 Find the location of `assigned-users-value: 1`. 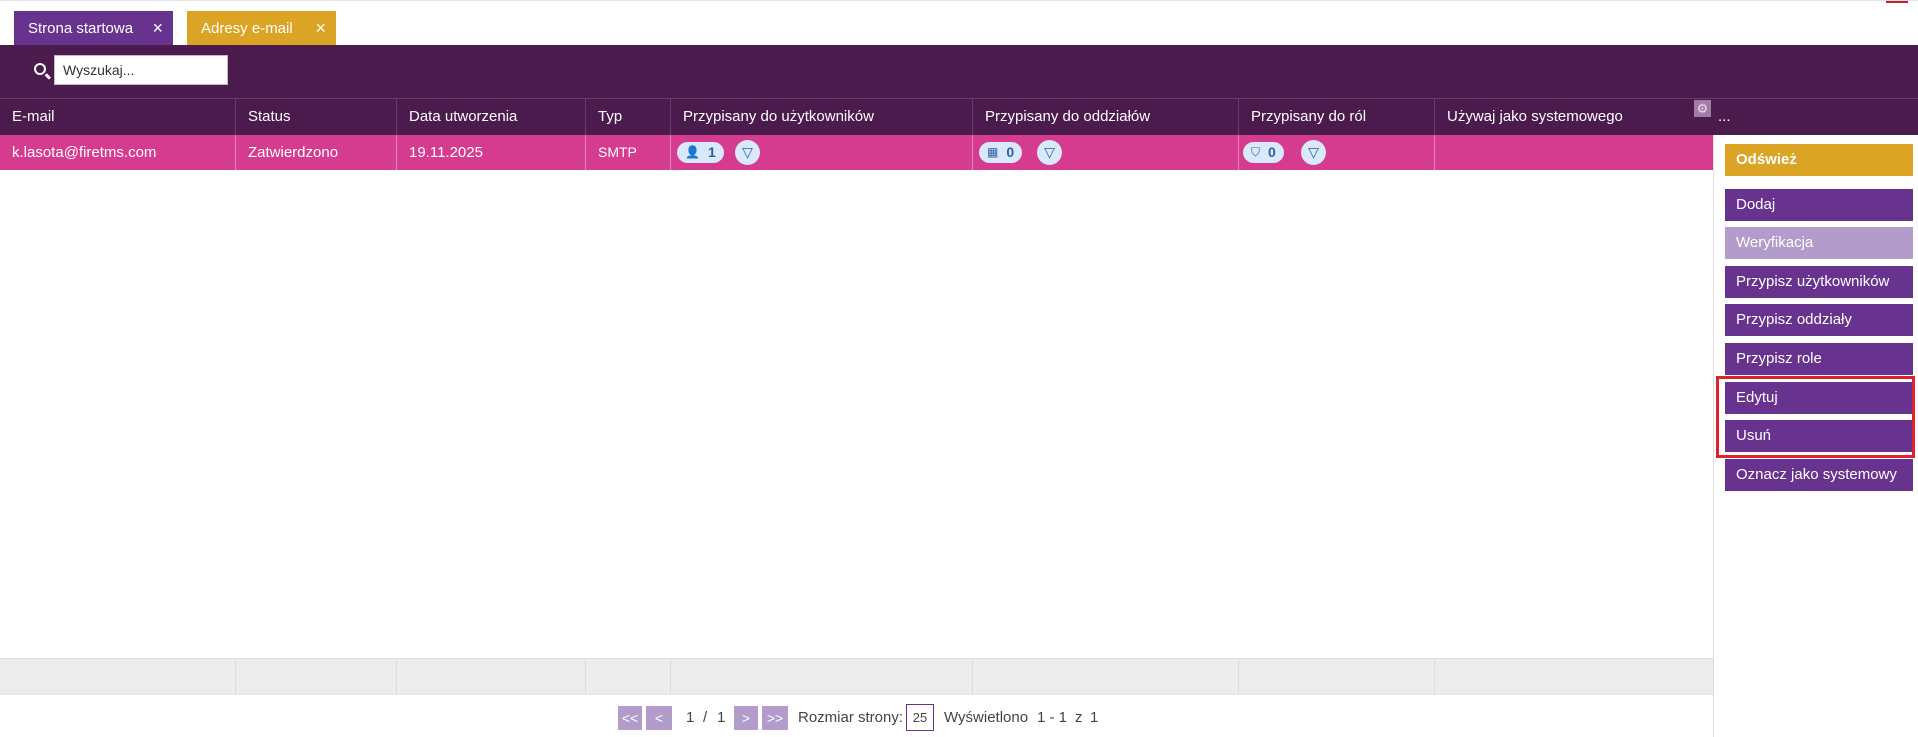

assigned-users-value: 1 is located at coordinates (711, 152).